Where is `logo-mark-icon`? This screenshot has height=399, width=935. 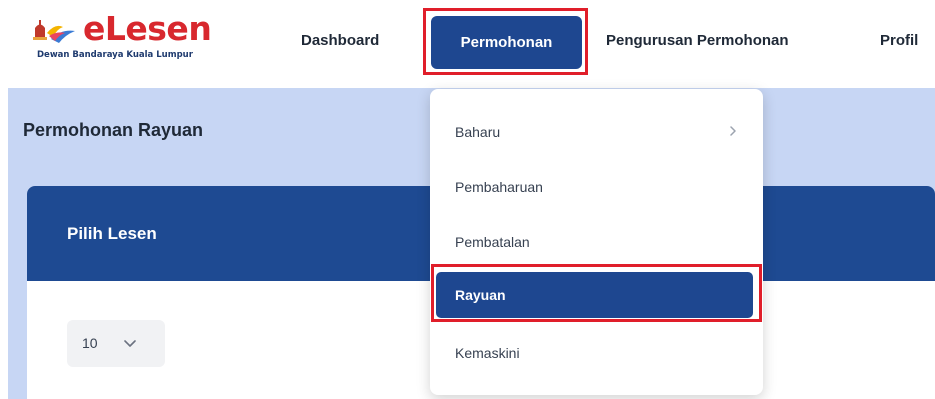
logo-mark-icon is located at coordinates (54, 31).